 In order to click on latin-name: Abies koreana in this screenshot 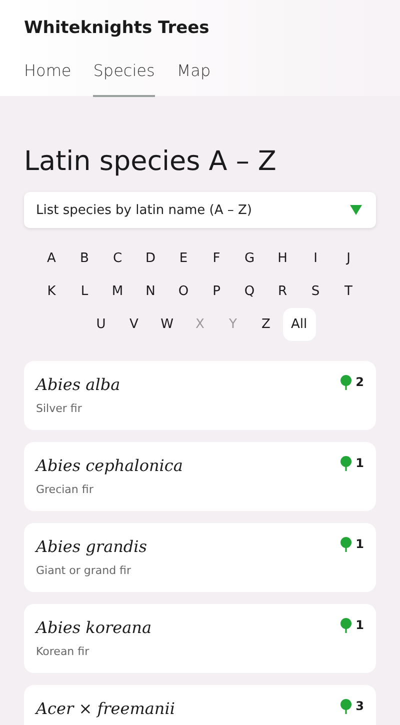, I will do `click(94, 628)`.